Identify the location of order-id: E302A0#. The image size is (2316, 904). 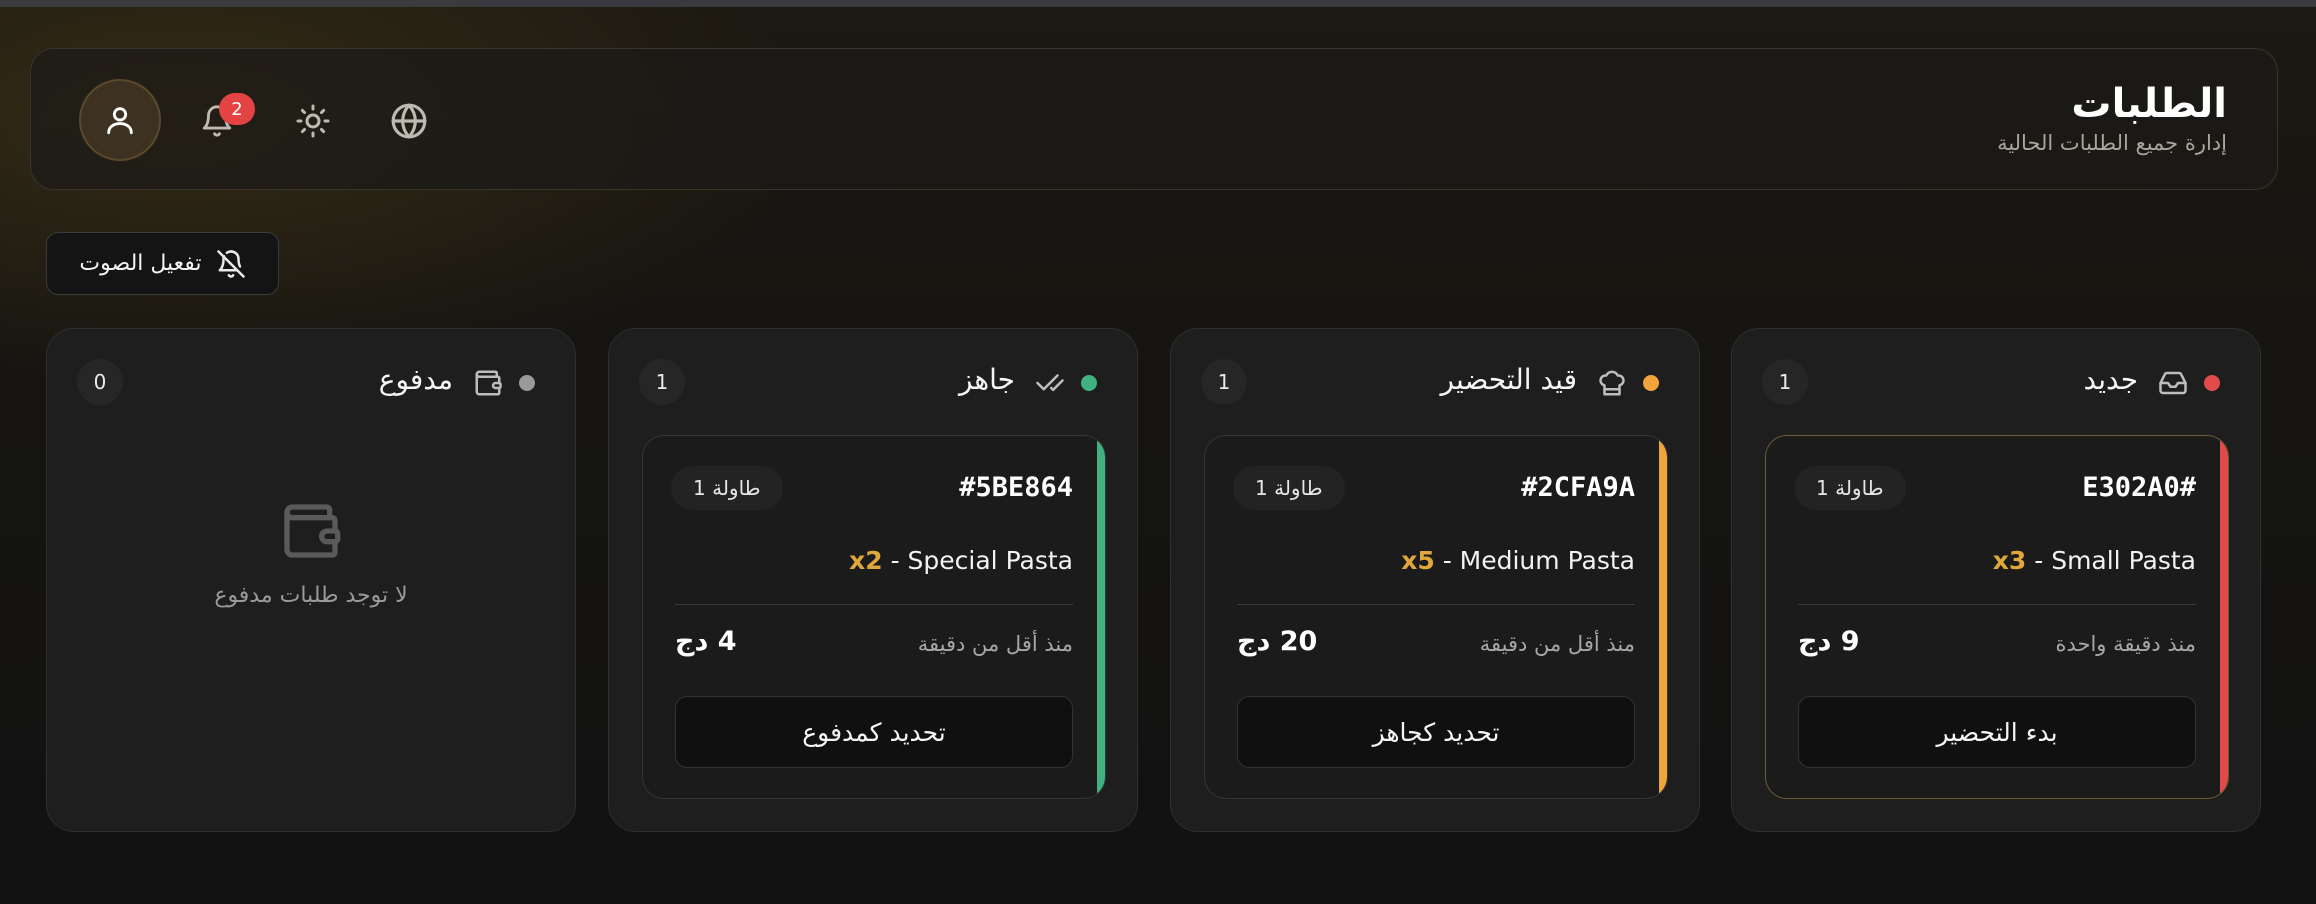
(2139, 487).